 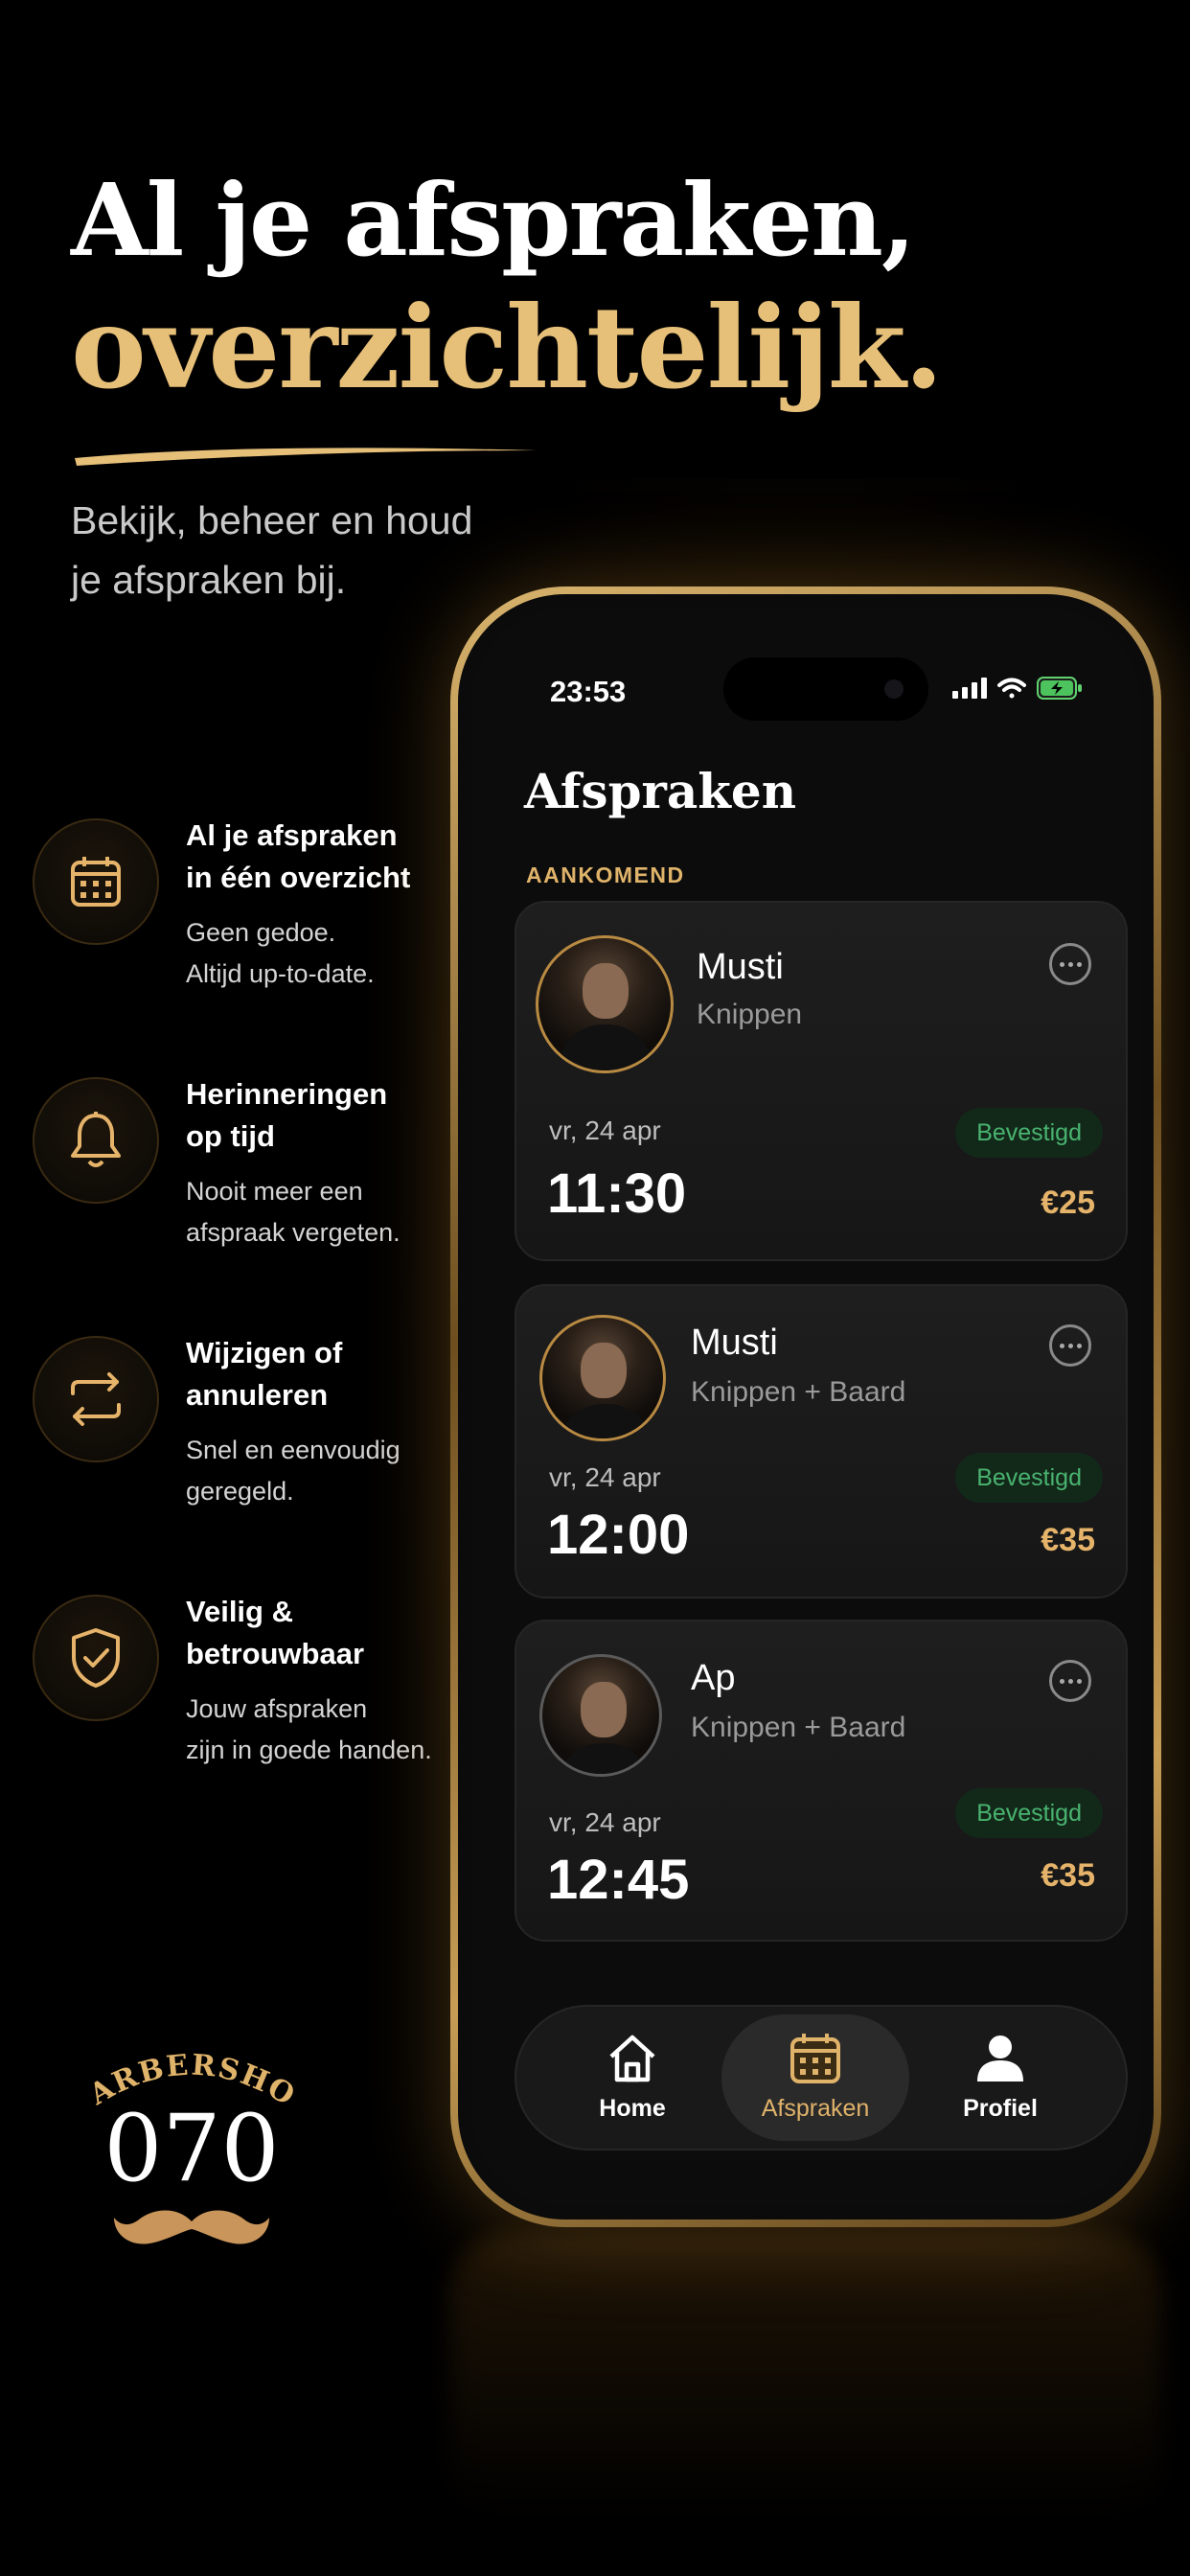 I want to click on tab-afspraken: Afspraken, so click(x=815, y=2078).